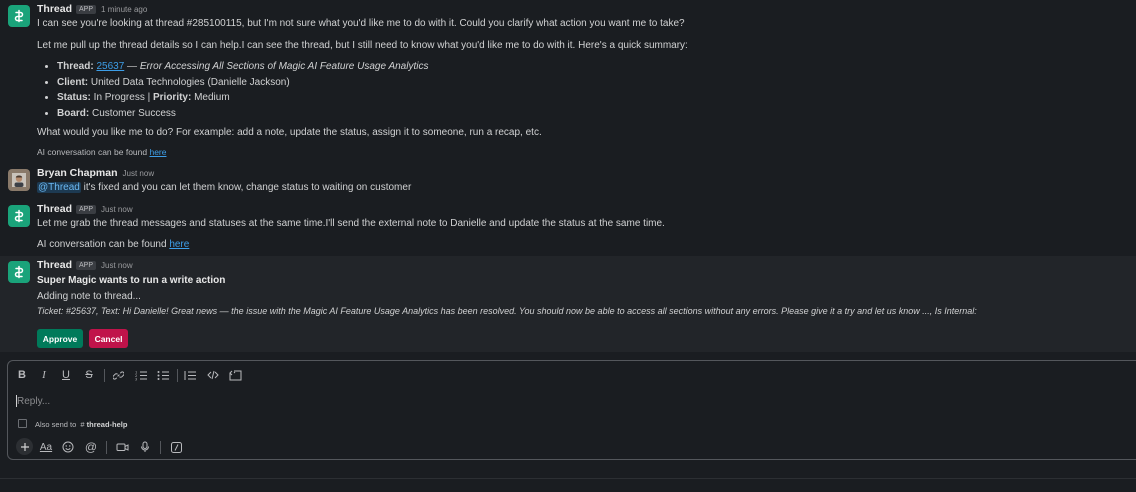  I want to click on bulleted-list-icon, so click(163, 375).